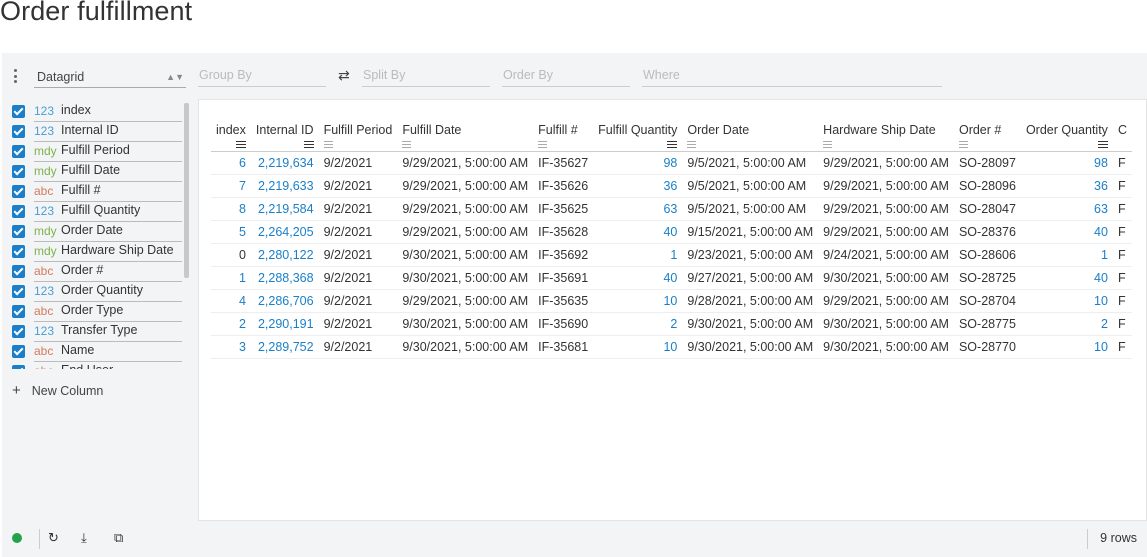 The height and width of the screenshot is (557, 1147). I want to click on table-cell: 5, so click(231, 232).